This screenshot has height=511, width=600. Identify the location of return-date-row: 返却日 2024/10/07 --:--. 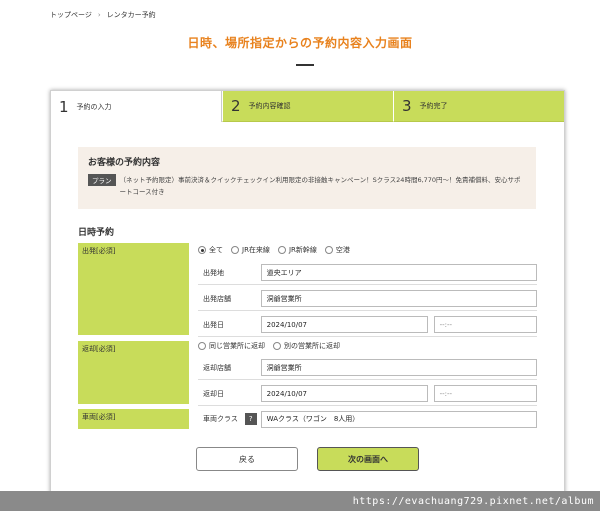
(368, 394).